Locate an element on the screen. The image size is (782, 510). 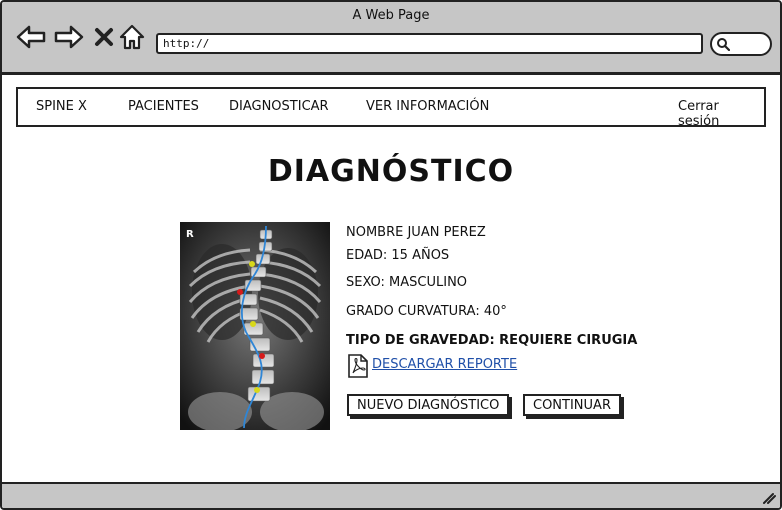
nav-brand-spine-x: SPINE X is located at coordinates (61, 106).